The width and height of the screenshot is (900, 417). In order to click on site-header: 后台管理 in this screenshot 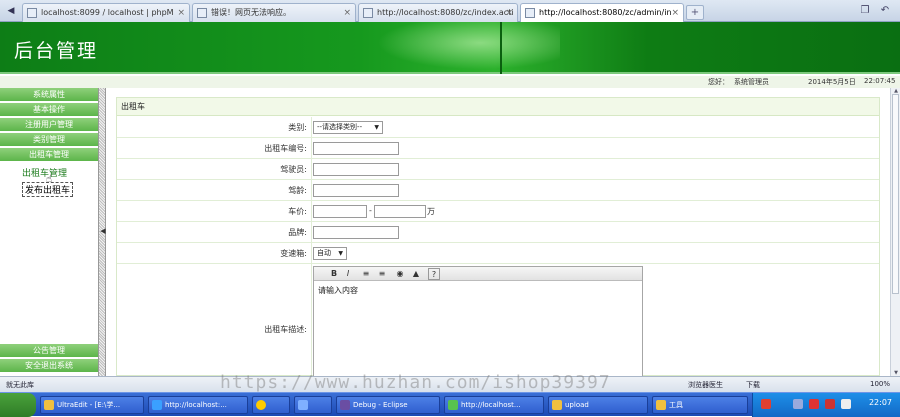, I will do `click(450, 48)`.